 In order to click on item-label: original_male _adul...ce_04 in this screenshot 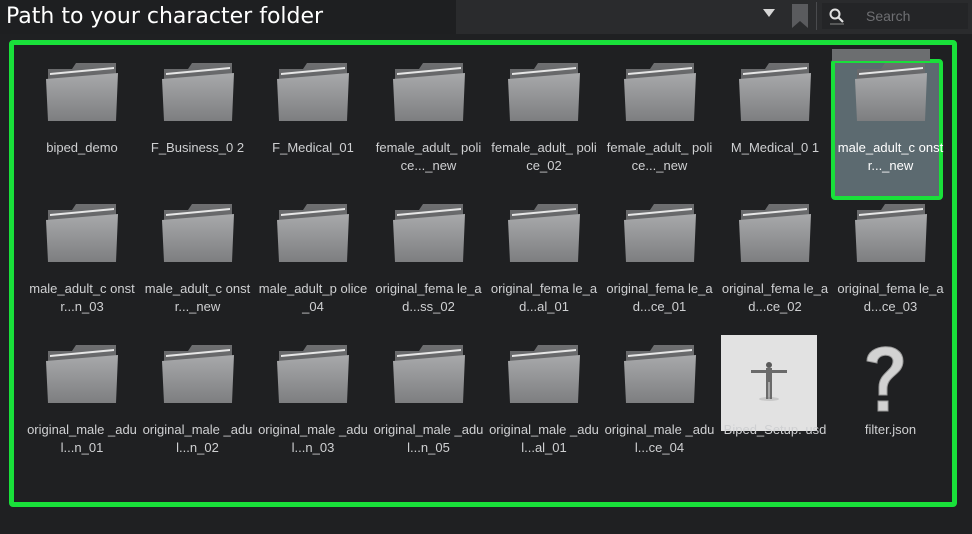, I will do `click(659, 438)`.